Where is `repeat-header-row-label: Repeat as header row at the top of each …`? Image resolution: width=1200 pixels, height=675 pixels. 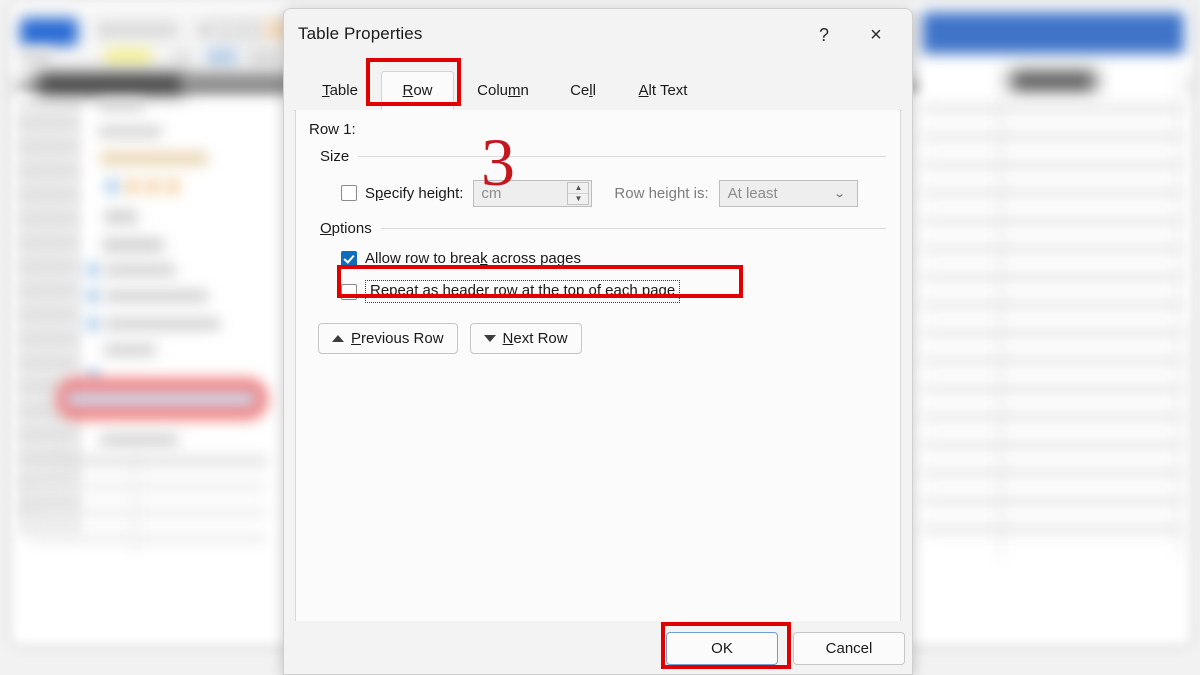
repeat-header-row-label: Repeat as header row at the top of each … is located at coordinates (523, 290).